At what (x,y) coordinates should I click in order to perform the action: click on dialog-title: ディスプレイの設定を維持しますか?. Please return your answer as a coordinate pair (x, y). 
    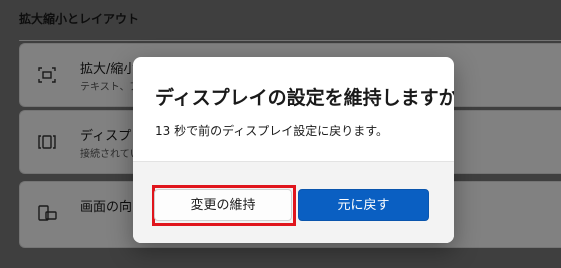
    Looking at the image, I should click on (304, 98).